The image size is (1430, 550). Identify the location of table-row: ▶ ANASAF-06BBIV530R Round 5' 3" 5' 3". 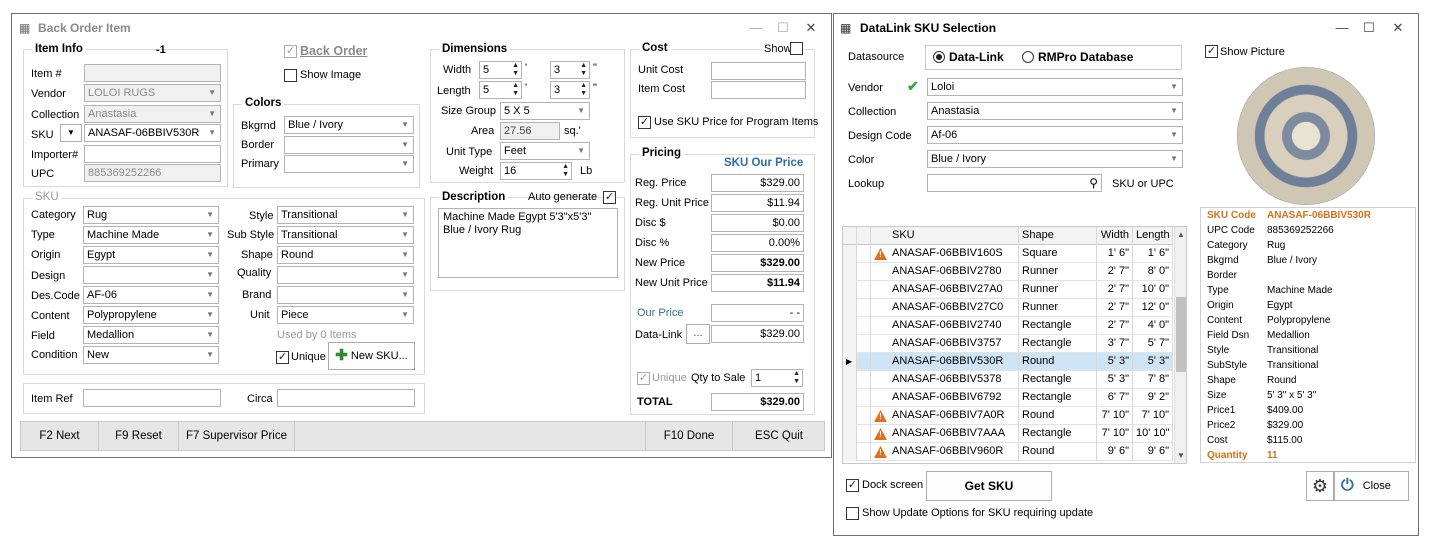
(1008, 362).